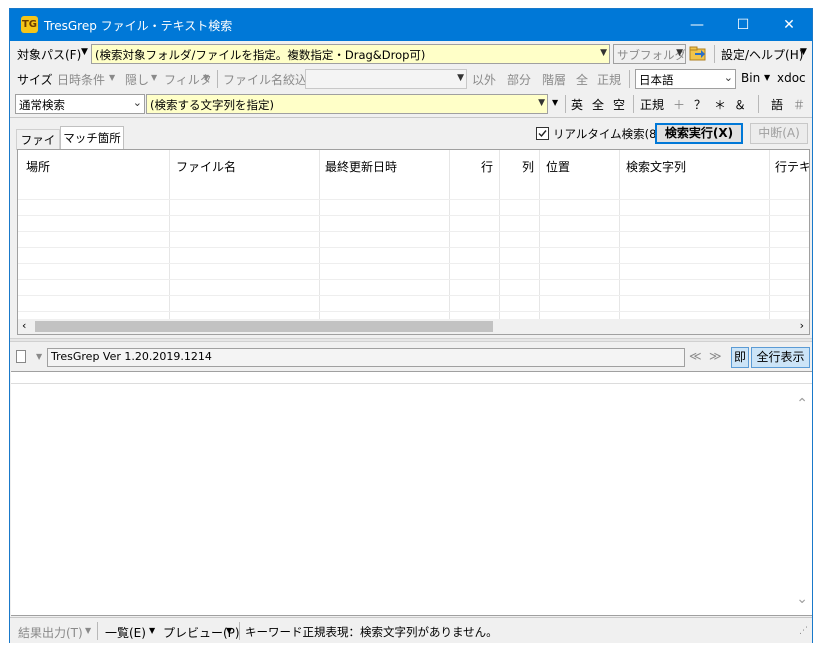 This screenshot has height=651, width=822. What do you see at coordinates (38, 148) in the screenshot?
I see `tab-files: ファイル` at bounding box center [38, 148].